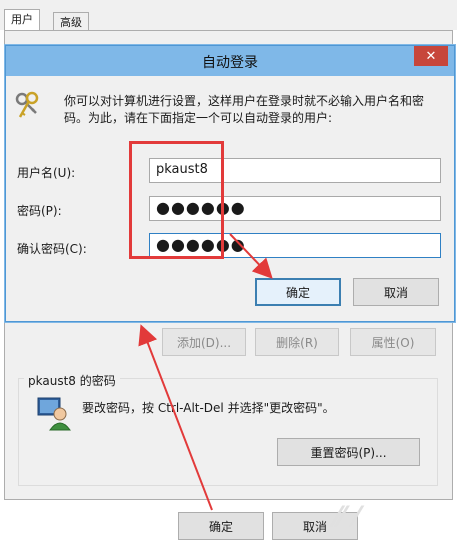 This screenshot has width=457, height=546. I want to click on watermark: ⁄⁄ ⁄, so click(347, 516).